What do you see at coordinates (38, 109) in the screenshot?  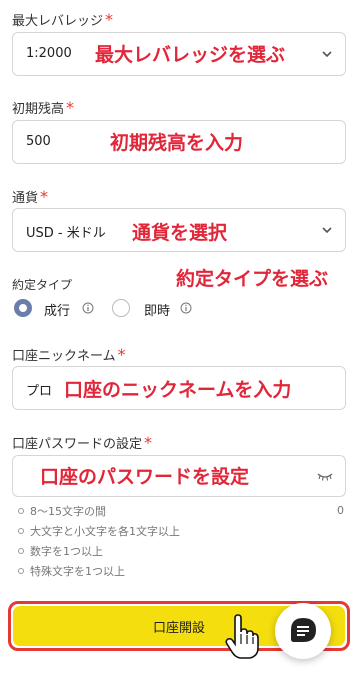 I see `balance-label-text: 初期残高` at bounding box center [38, 109].